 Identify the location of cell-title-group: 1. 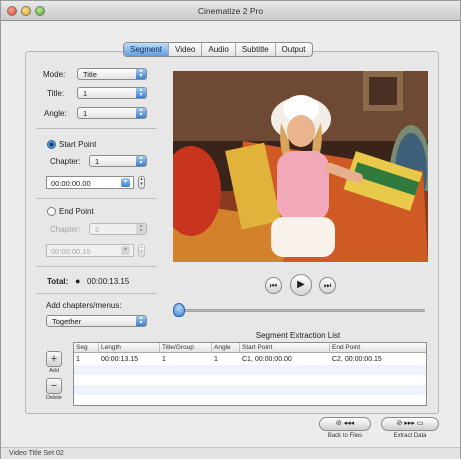
(164, 359).